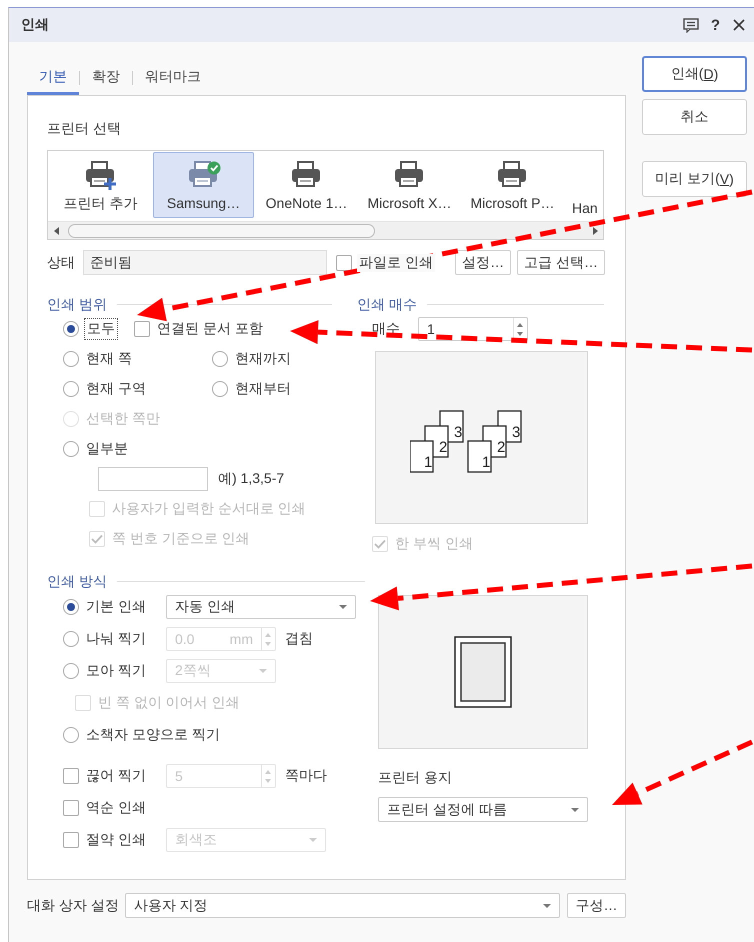 The image size is (754, 942). What do you see at coordinates (263, 359) in the screenshot?
I see `option-label: 현재까지` at bounding box center [263, 359].